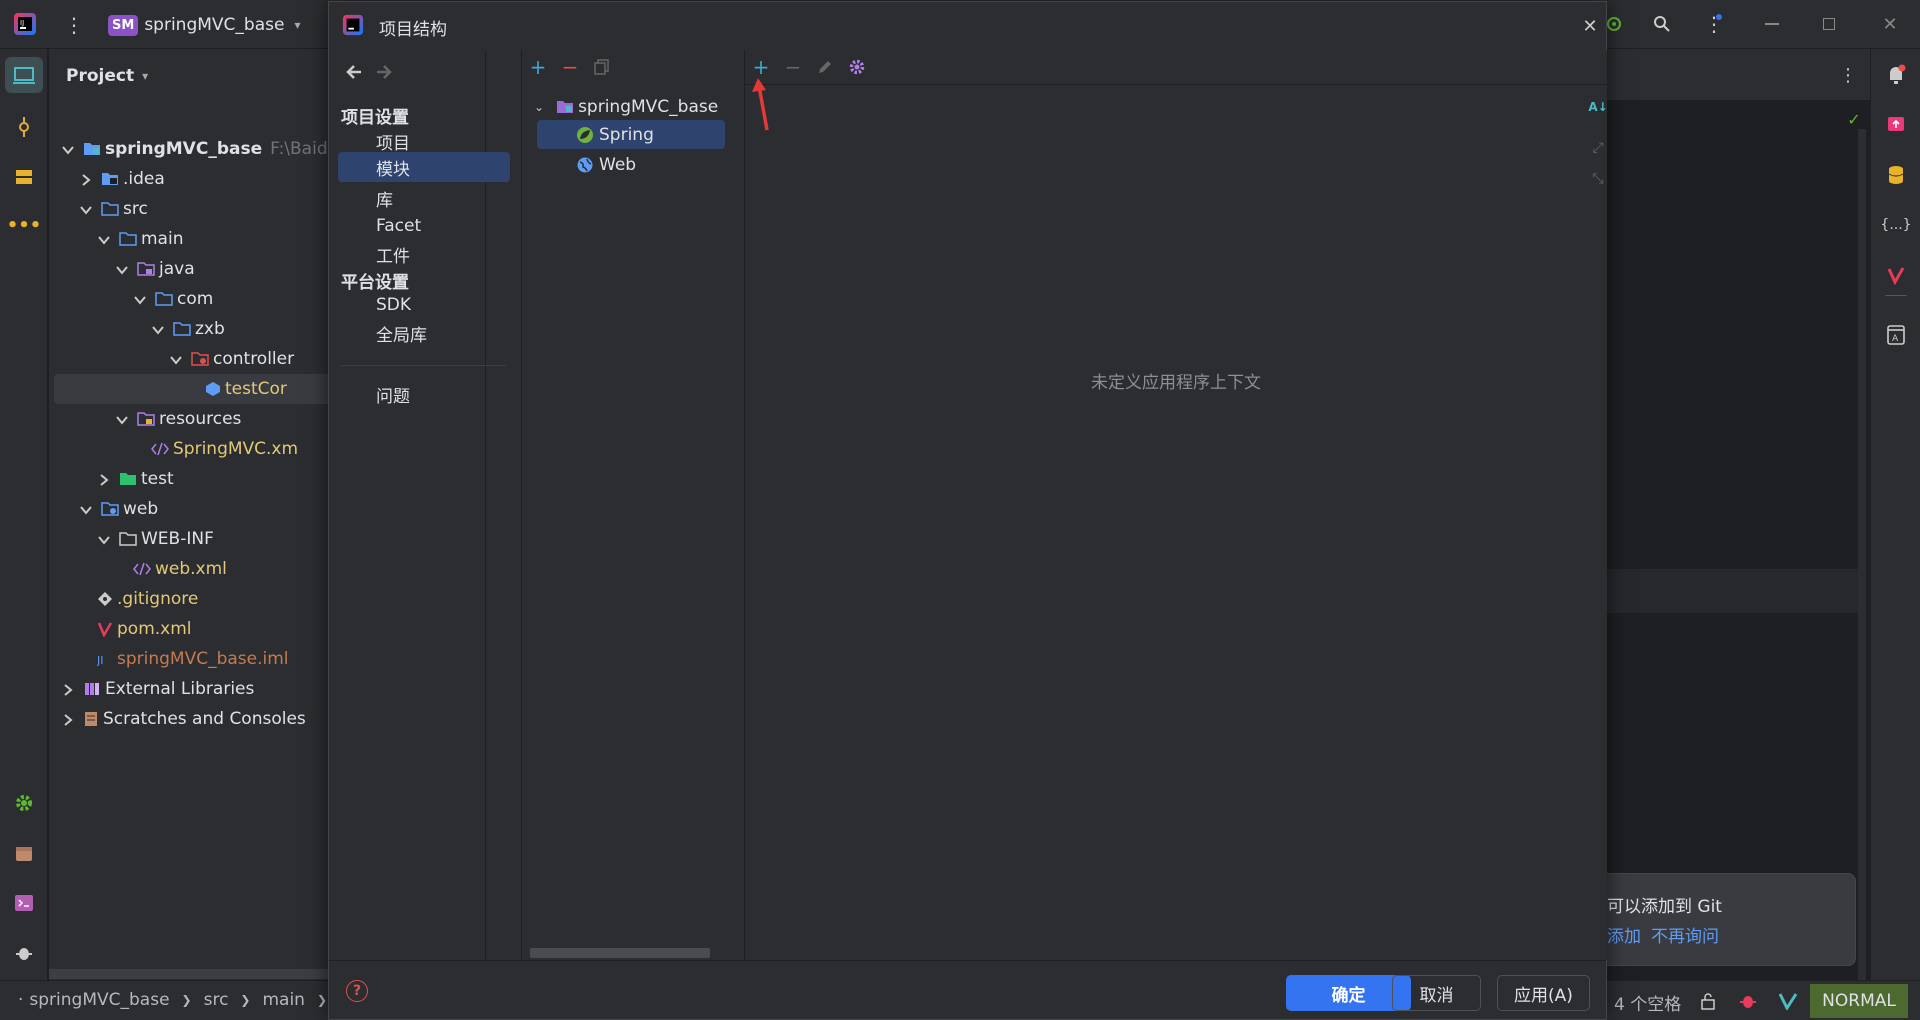  What do you see at coordinates (122, 179) in the screenshot?
I see `tree-node: .idea` at bounding box center [122, 179].